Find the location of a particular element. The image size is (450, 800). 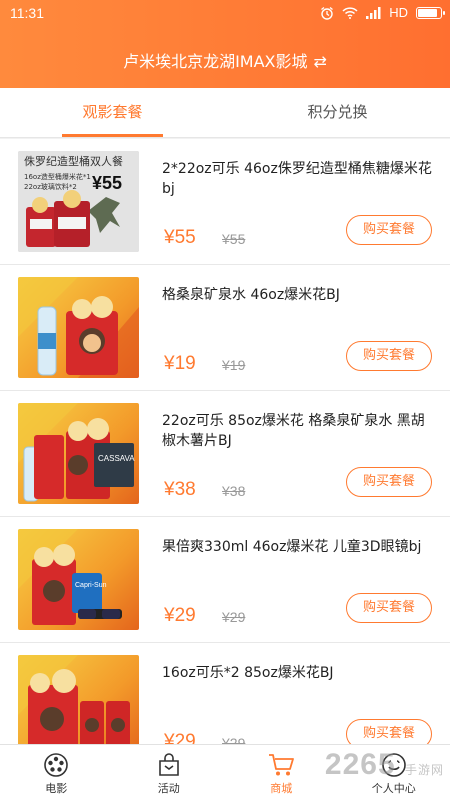

svg-text: CASSAVA is located at coordinates (116, 458).